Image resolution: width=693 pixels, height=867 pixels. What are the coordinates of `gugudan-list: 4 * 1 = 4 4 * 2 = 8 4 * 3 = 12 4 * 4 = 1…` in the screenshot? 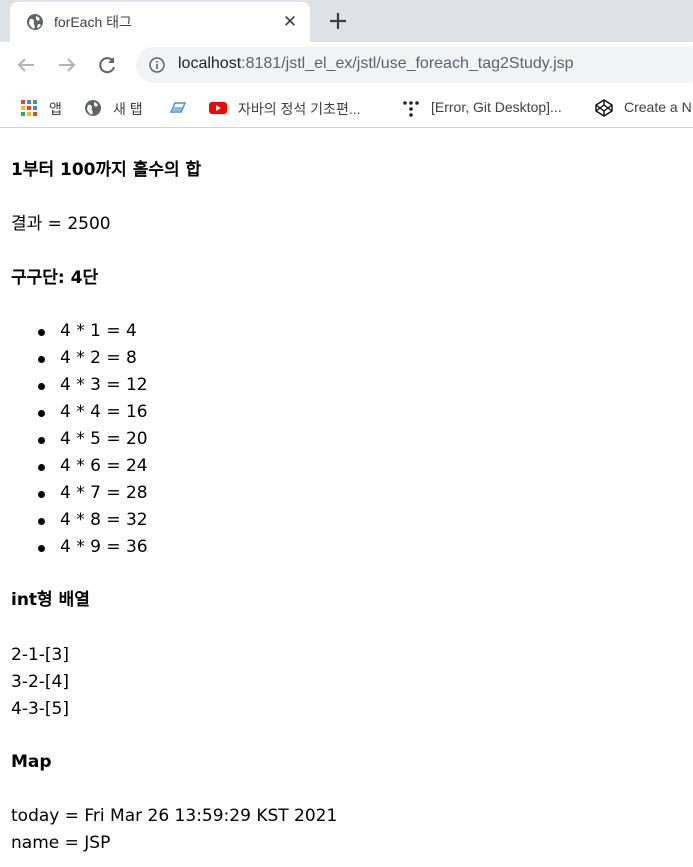 It's located at (79, 439).